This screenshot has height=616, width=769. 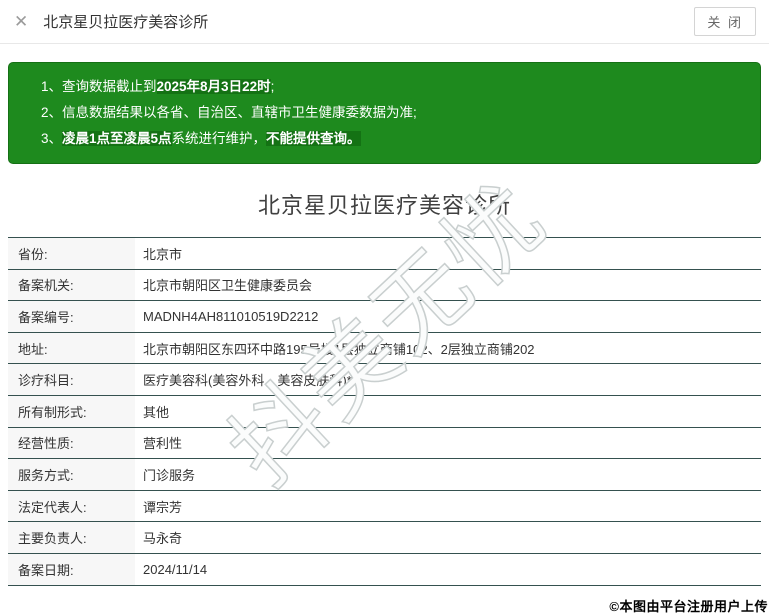 I want to click on close-x-icon: ✕, so click(x=21, y=21).